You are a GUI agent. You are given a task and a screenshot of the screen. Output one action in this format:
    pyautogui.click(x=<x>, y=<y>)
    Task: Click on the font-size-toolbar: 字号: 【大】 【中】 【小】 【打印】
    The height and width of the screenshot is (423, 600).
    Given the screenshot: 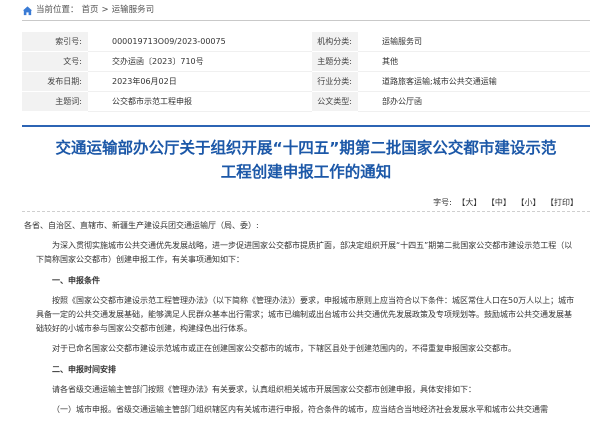 What is the action you would take?
    pyautogui.click(x=504, y=202)
    